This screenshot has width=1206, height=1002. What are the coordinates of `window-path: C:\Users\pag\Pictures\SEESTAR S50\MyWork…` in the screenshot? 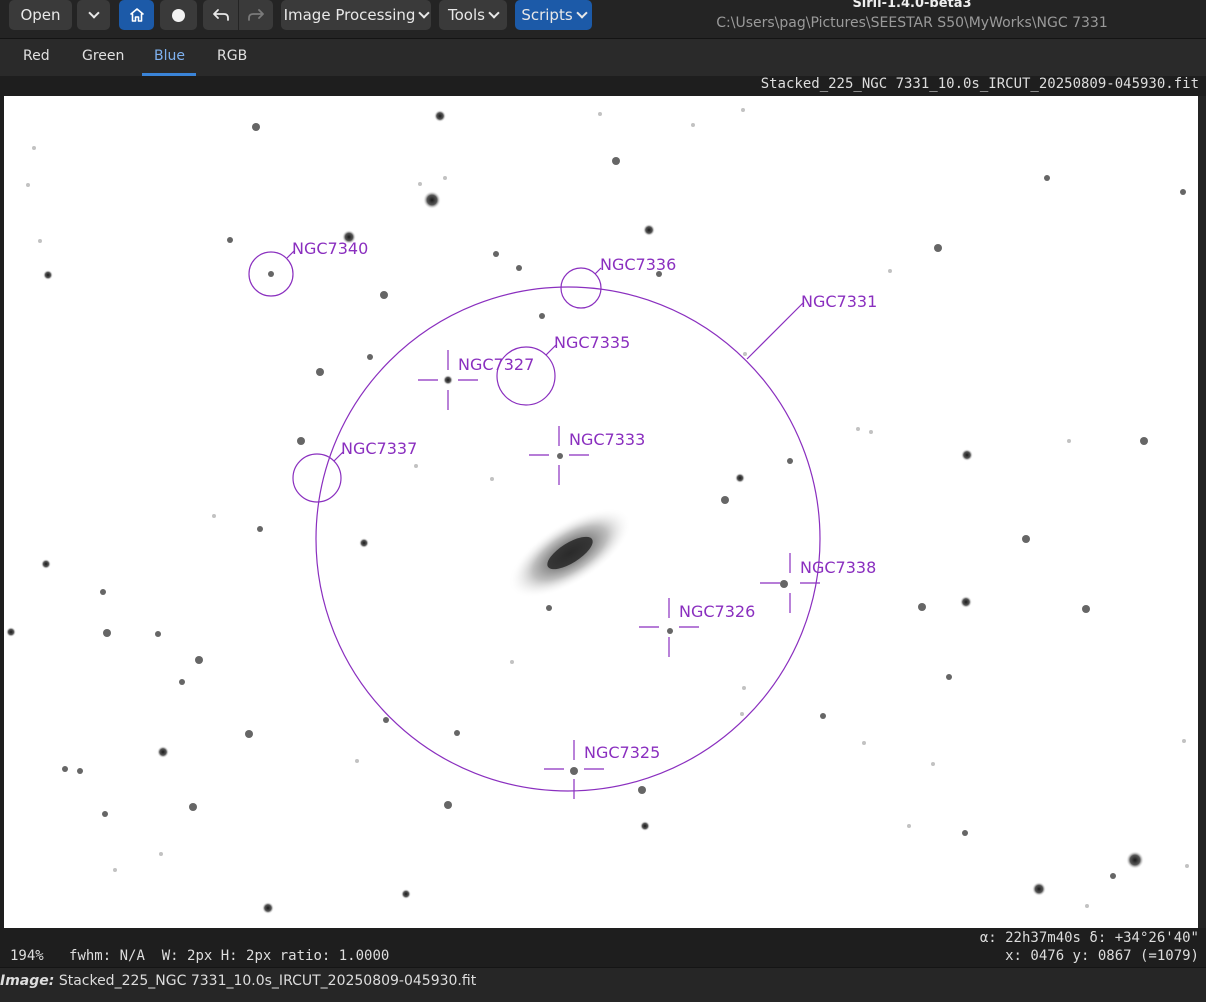 It's located at (912, 23).